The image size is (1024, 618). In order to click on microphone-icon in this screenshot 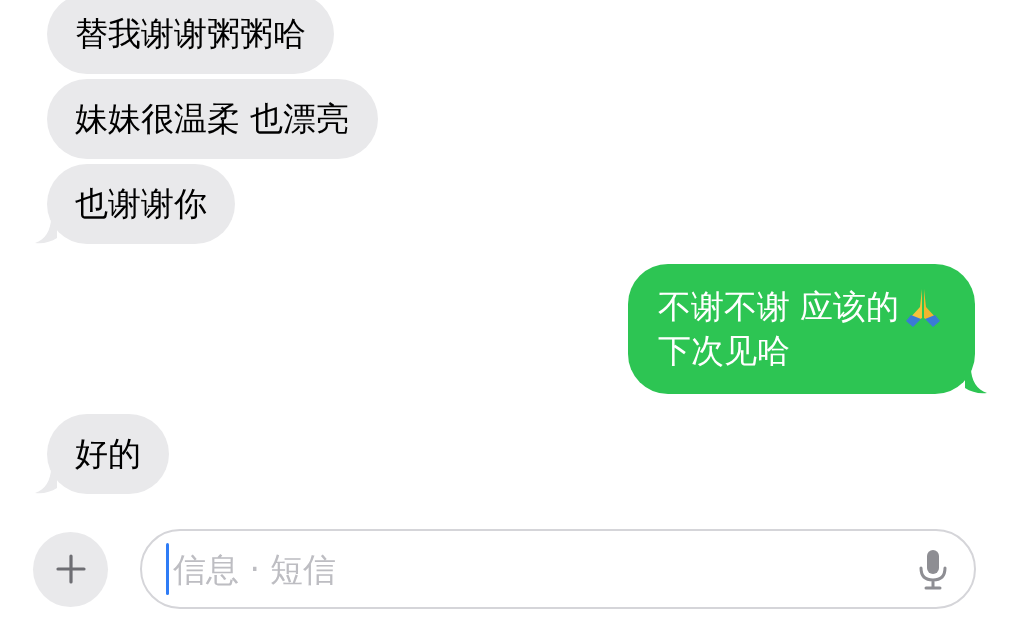, I will do `click(933, 569)`.